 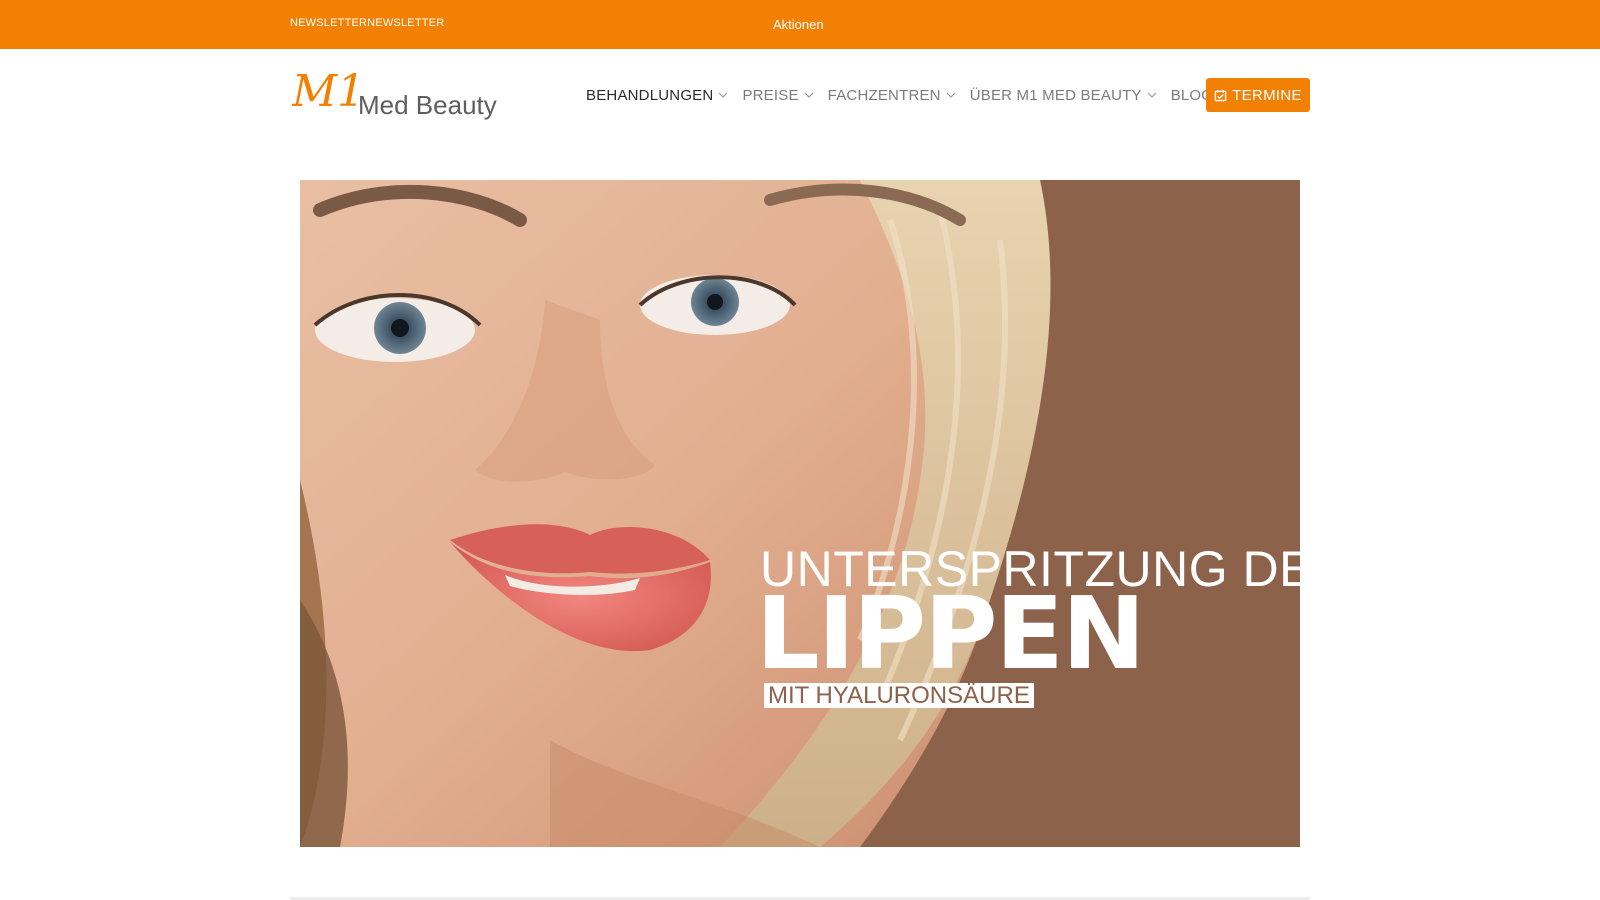 I want to click on logo-mark: M1, so click(x=328, y=92).